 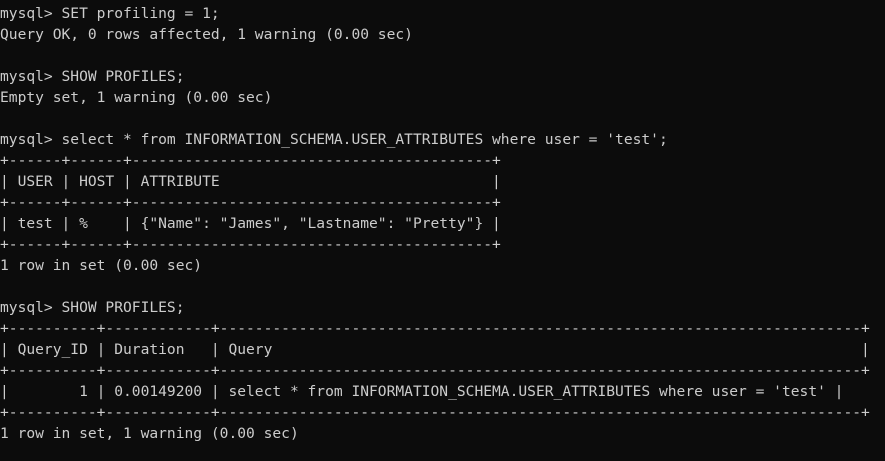 I want to click on table-header-row: | USER | HOST | ATTRIBUTE |, so click(x=250, y=181).